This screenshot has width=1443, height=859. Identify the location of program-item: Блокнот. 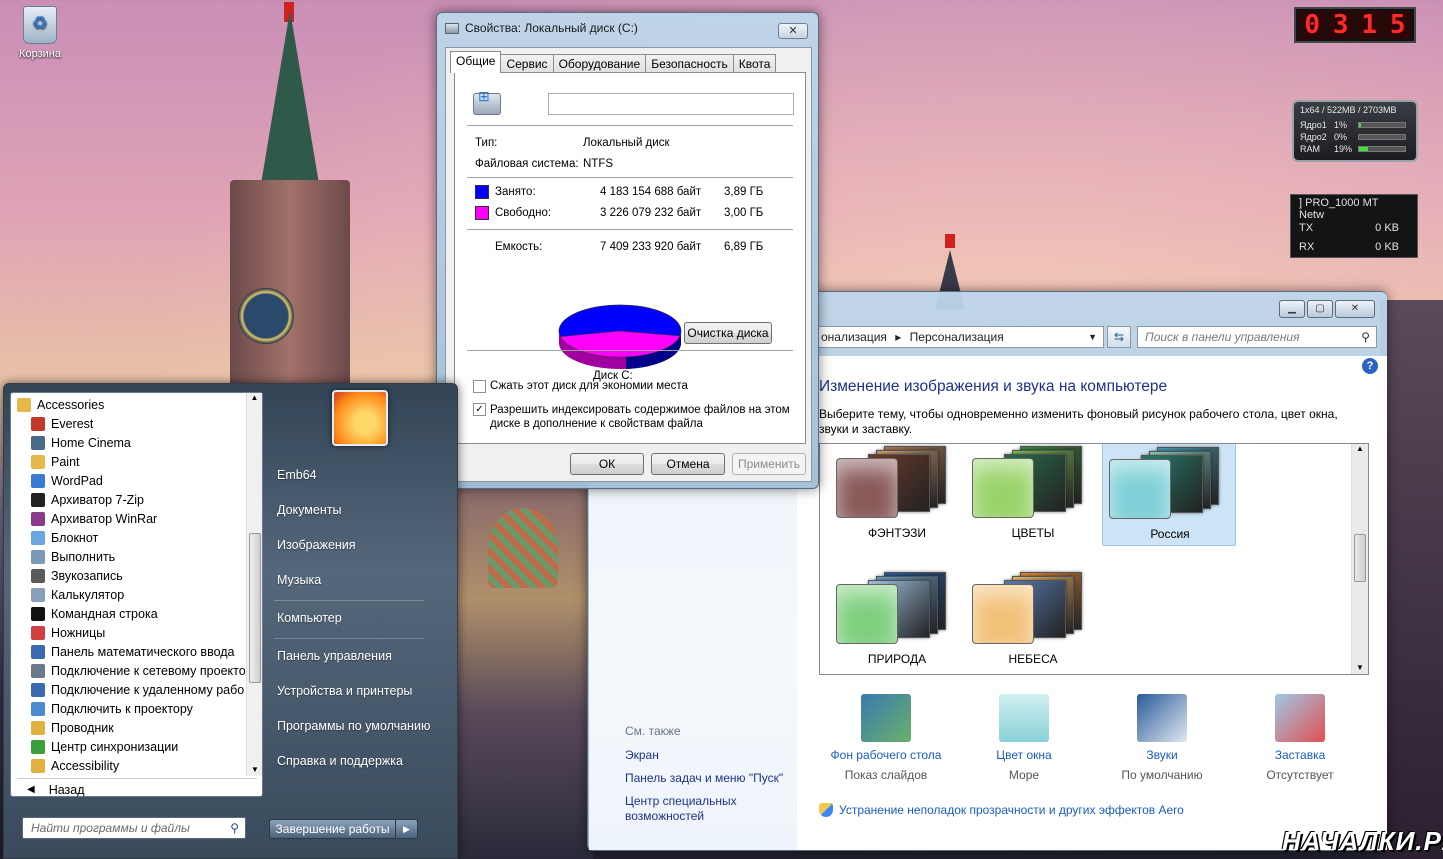
(138, 537).